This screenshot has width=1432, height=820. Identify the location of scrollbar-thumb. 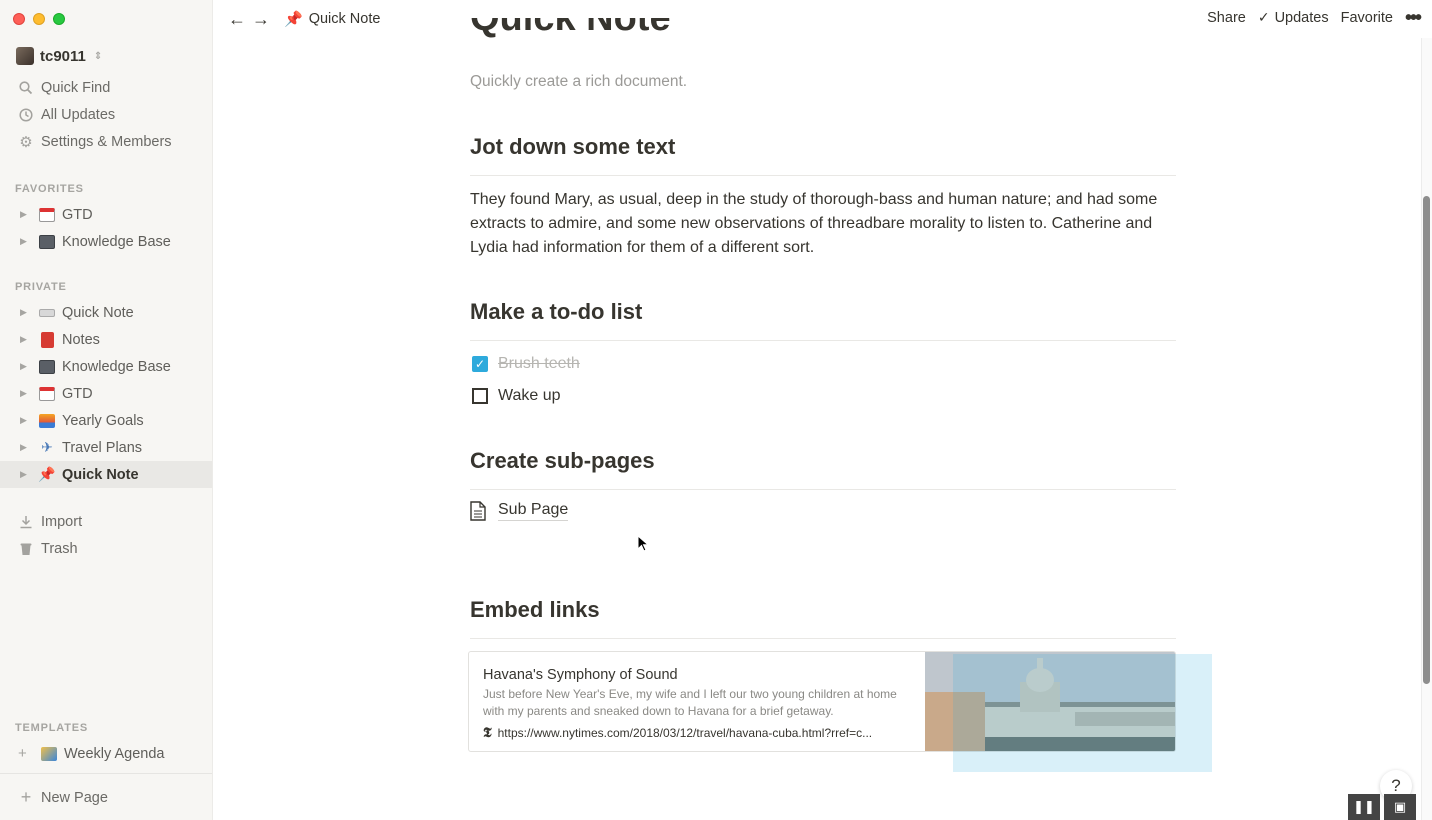
(1426, 440).